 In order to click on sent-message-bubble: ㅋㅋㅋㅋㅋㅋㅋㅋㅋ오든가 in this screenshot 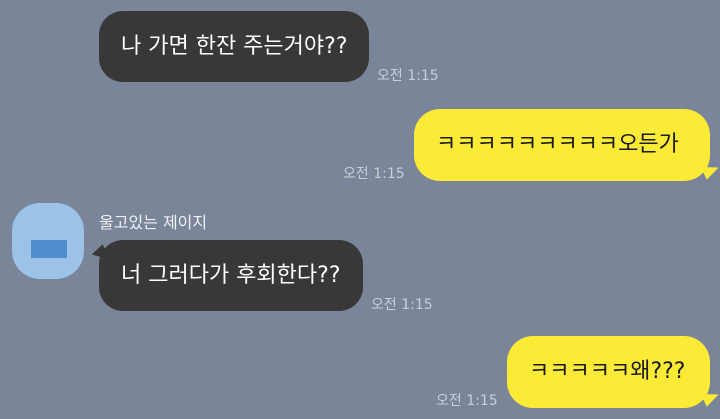, I will do `click(562, 145)`.